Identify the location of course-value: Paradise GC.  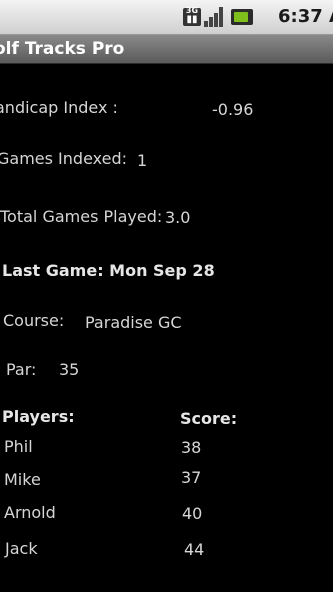
(133, 322).